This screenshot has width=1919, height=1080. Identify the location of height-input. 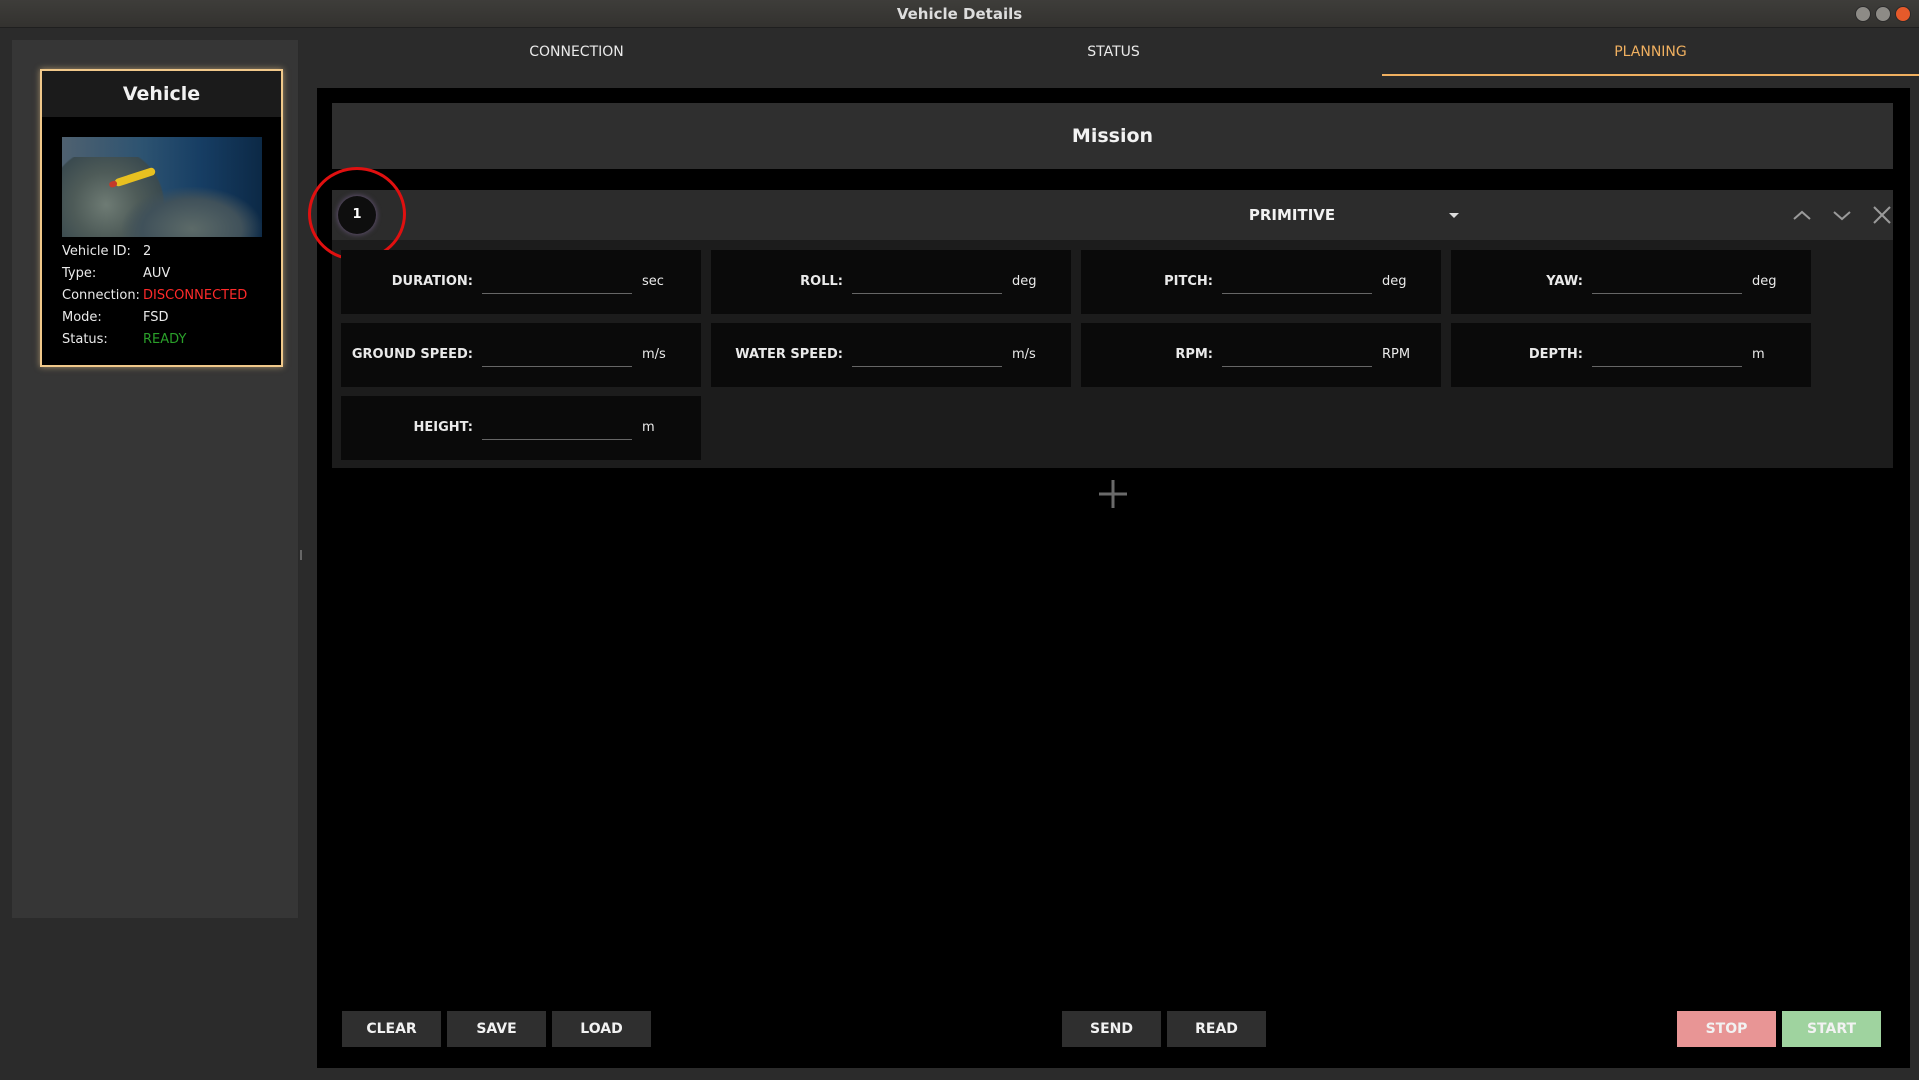
(557, 429).